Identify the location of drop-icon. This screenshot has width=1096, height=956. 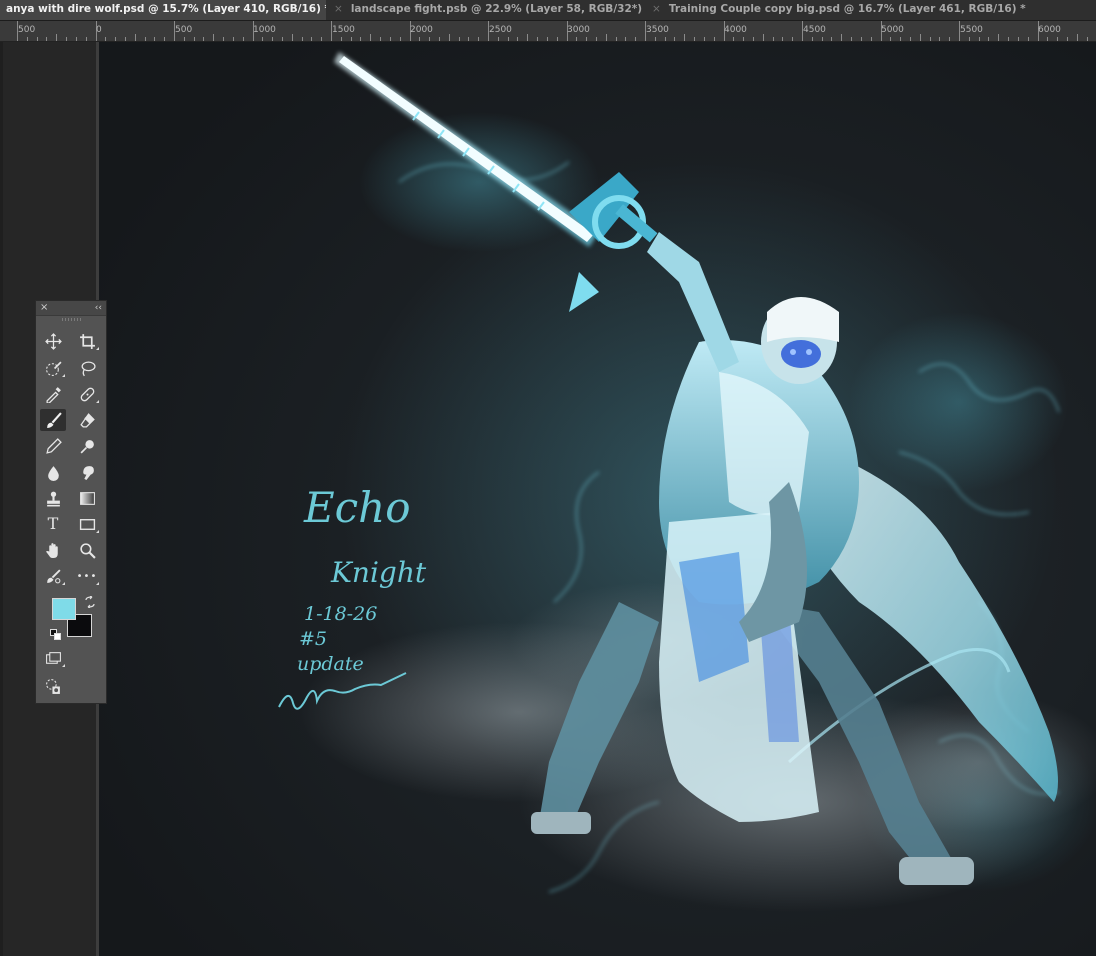
(53, 473).